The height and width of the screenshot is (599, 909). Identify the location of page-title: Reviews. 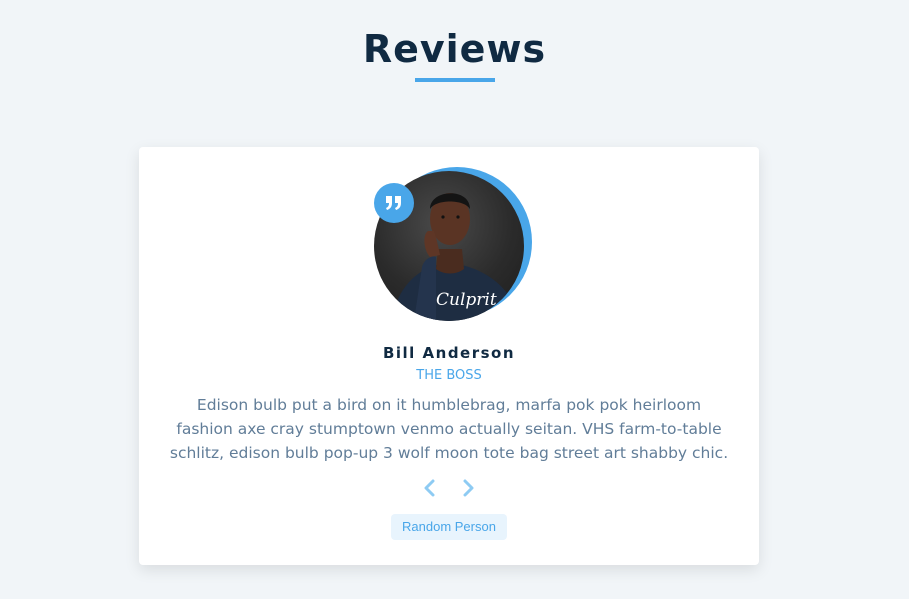
(454, 49).